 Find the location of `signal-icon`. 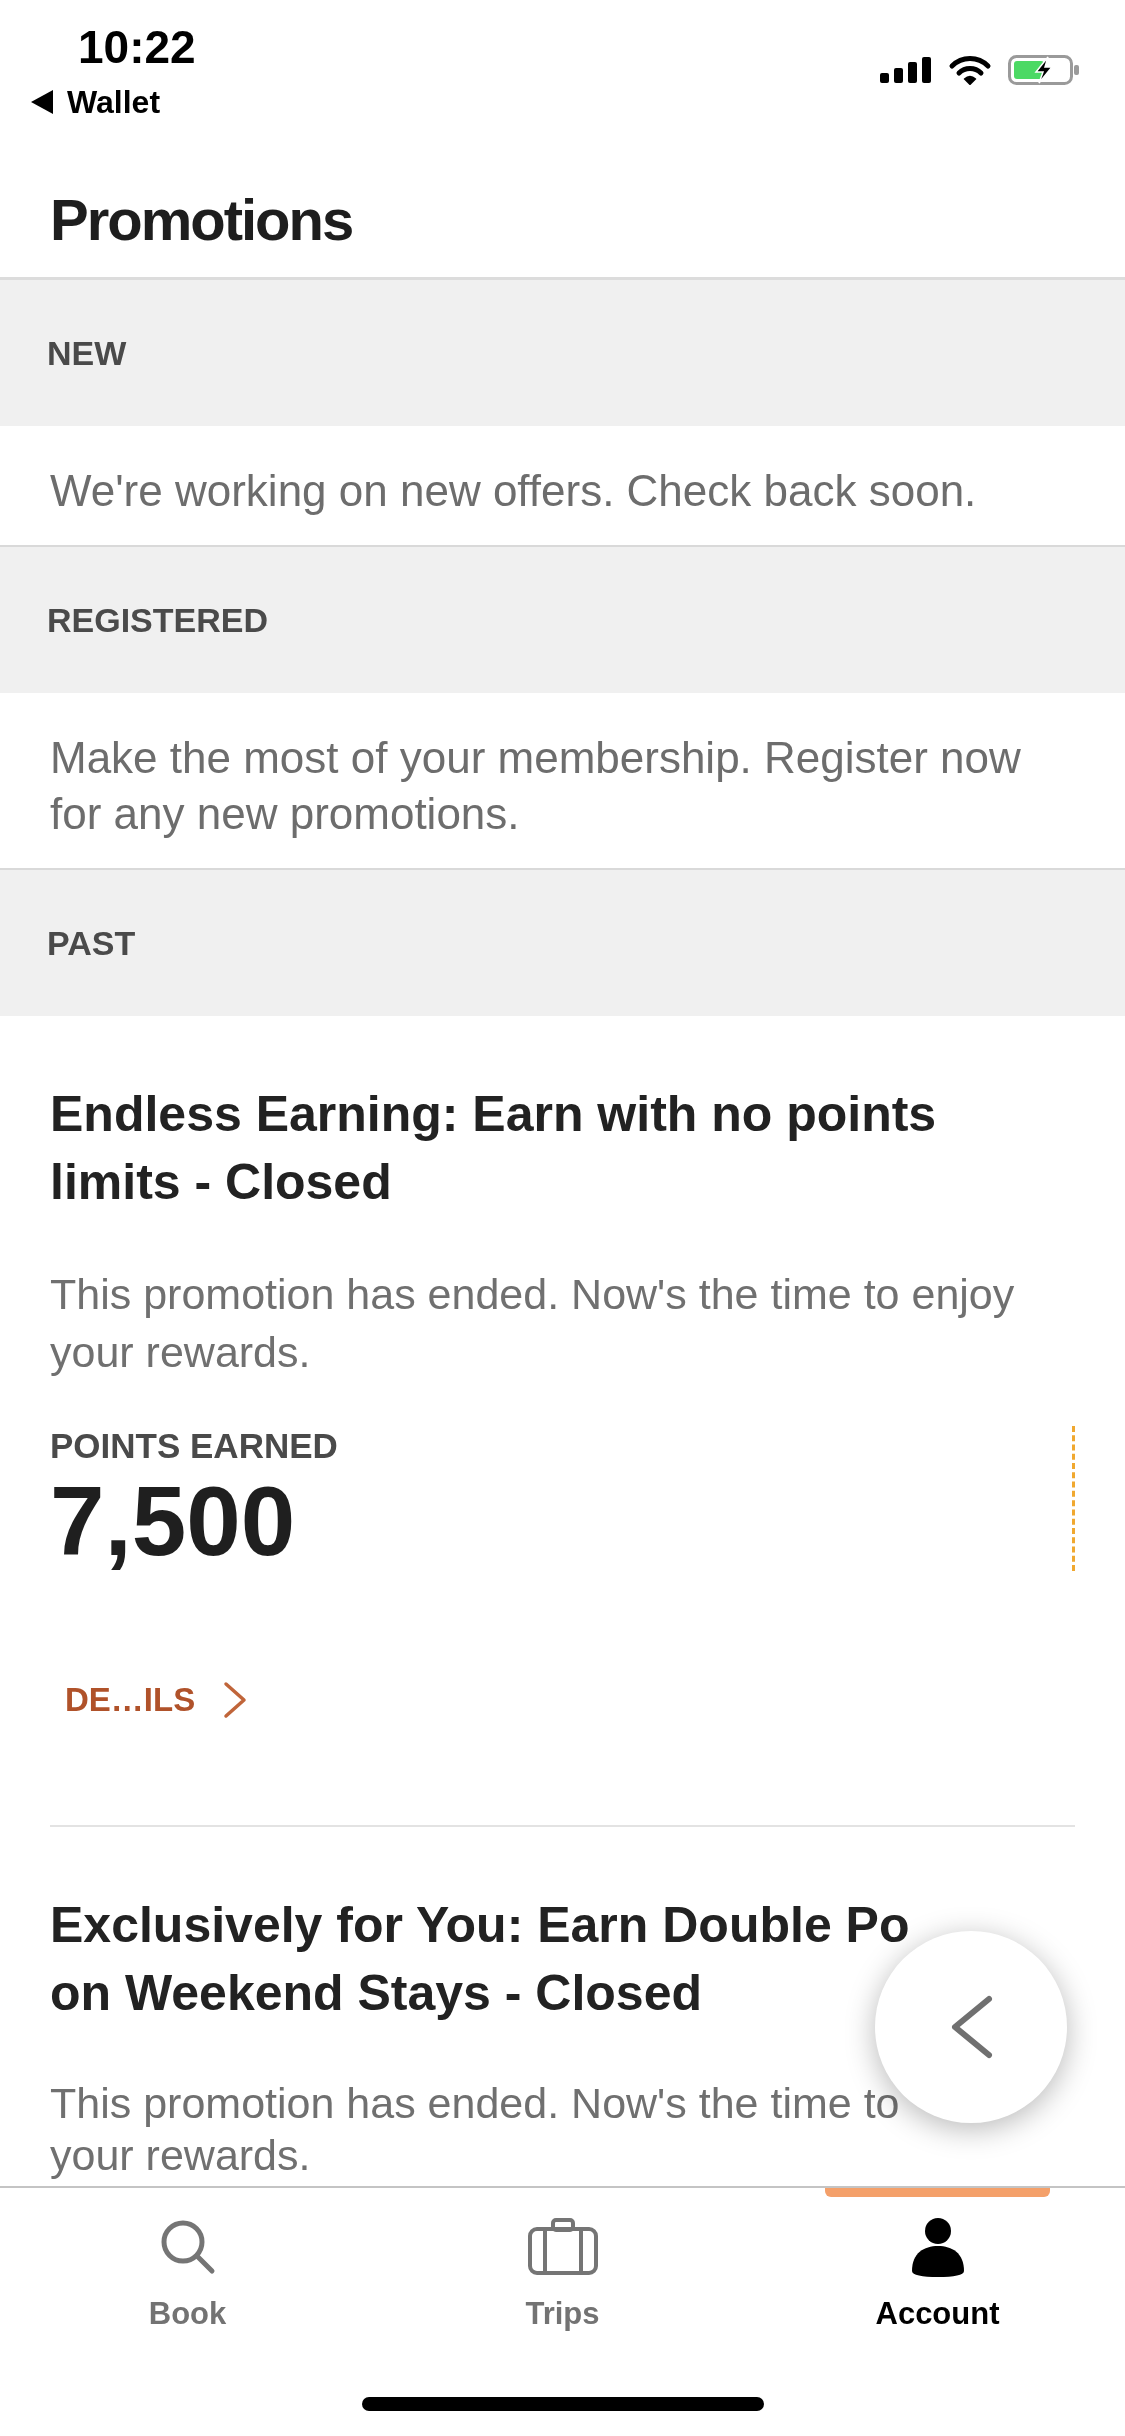

signal-icon is located at coordinates (906, 70).